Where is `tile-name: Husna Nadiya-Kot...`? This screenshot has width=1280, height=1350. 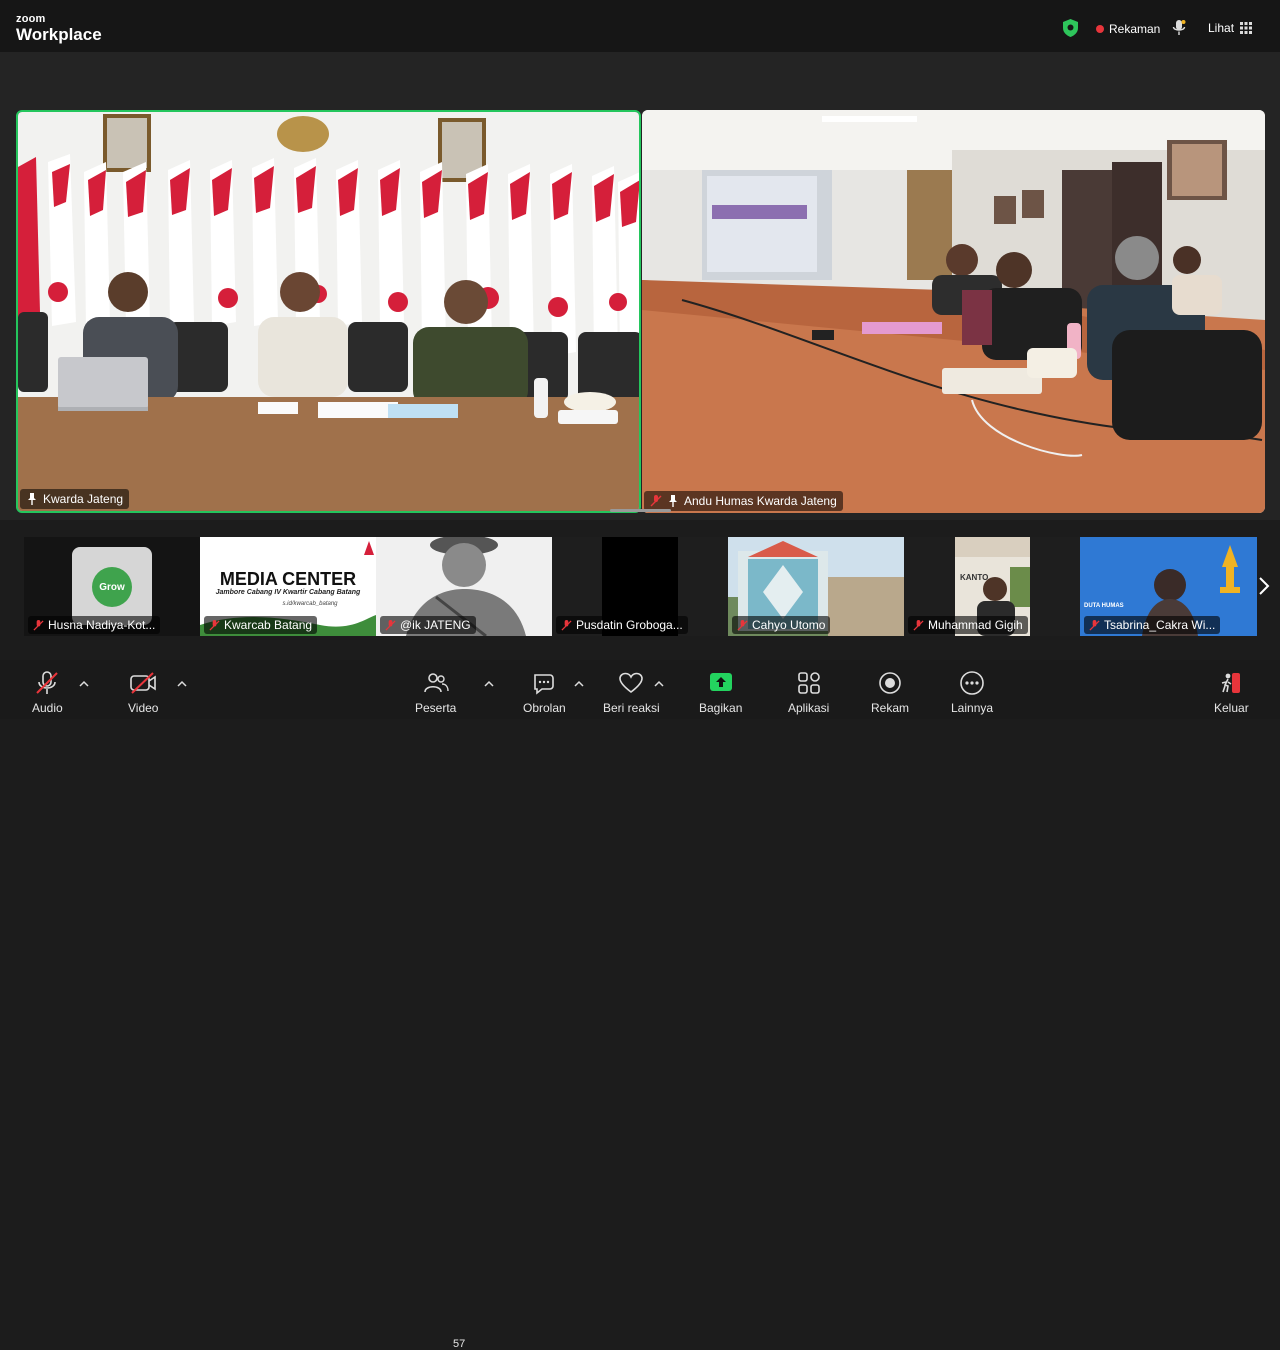 tile-name: Husna Nadiya-Kot... is located at coordinates (102, 625).